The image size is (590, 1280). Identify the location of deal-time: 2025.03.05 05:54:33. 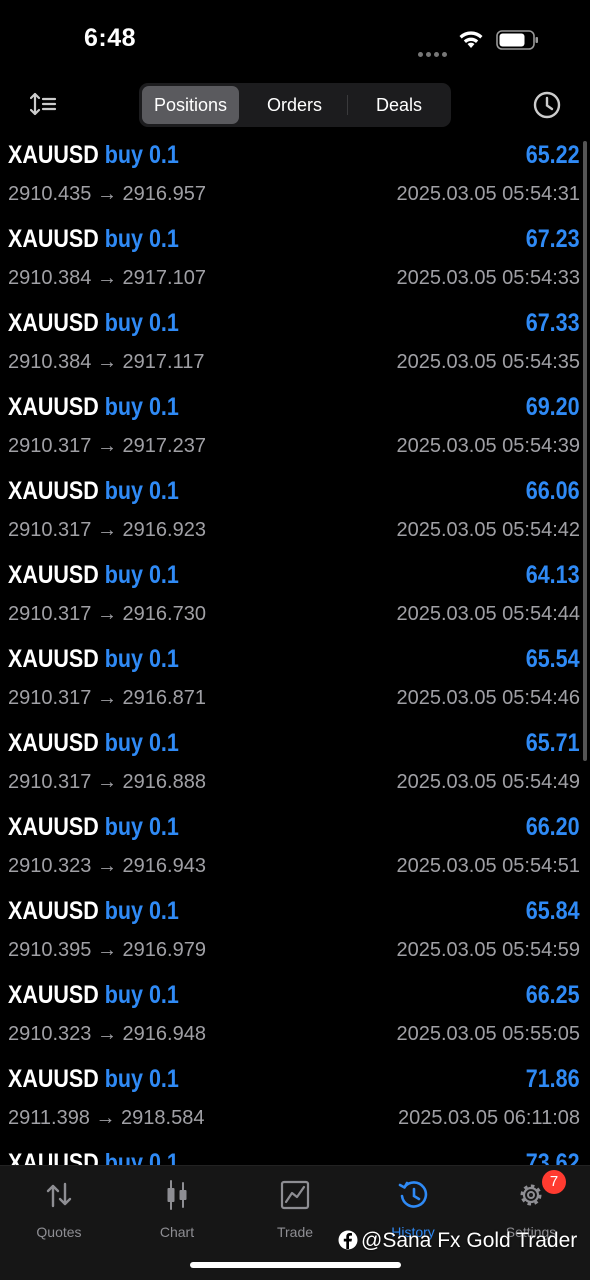
(488, 278).